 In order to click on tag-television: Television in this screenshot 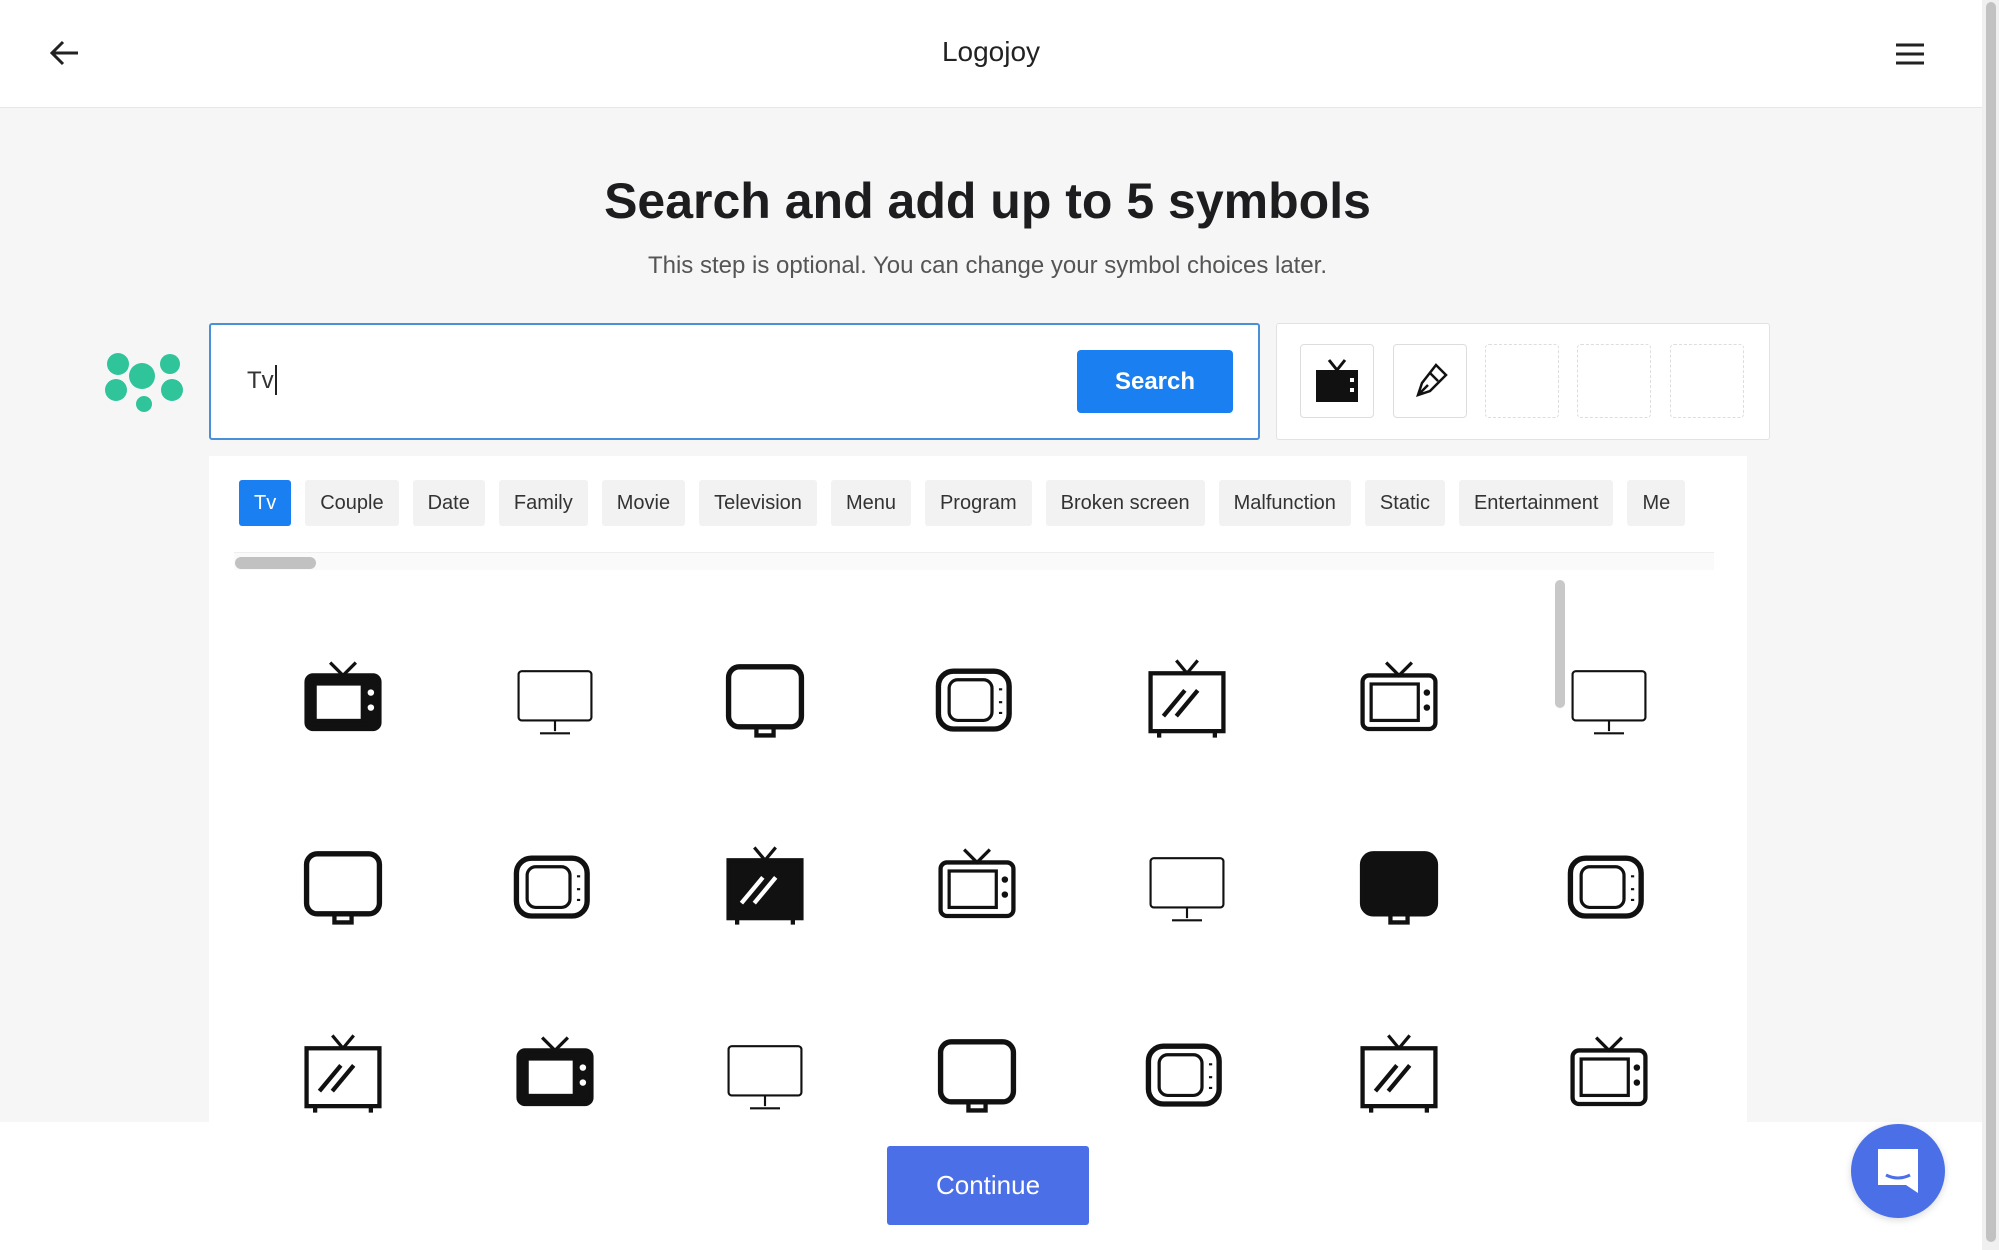, I will do `click(758, 503)`.